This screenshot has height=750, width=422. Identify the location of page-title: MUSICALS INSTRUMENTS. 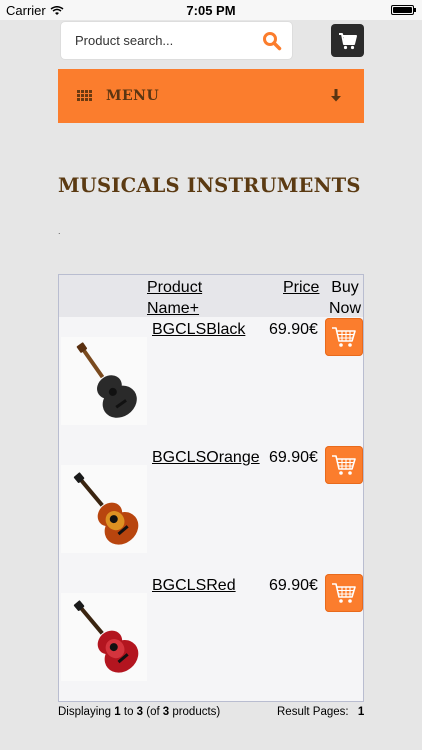
(209, 185).